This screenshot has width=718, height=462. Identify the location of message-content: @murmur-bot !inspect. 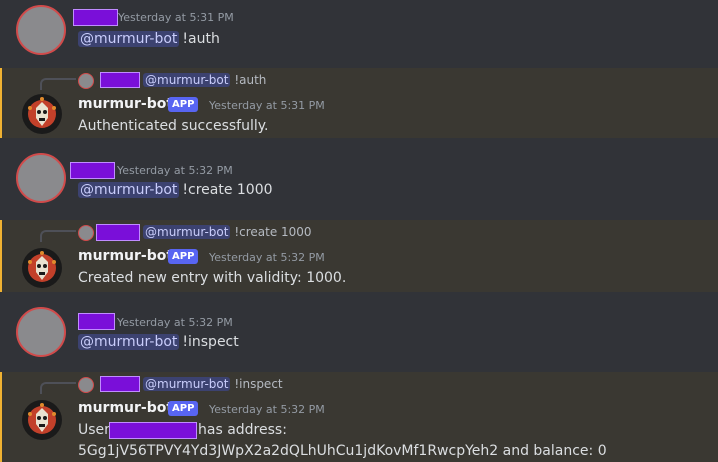
(158, 342).